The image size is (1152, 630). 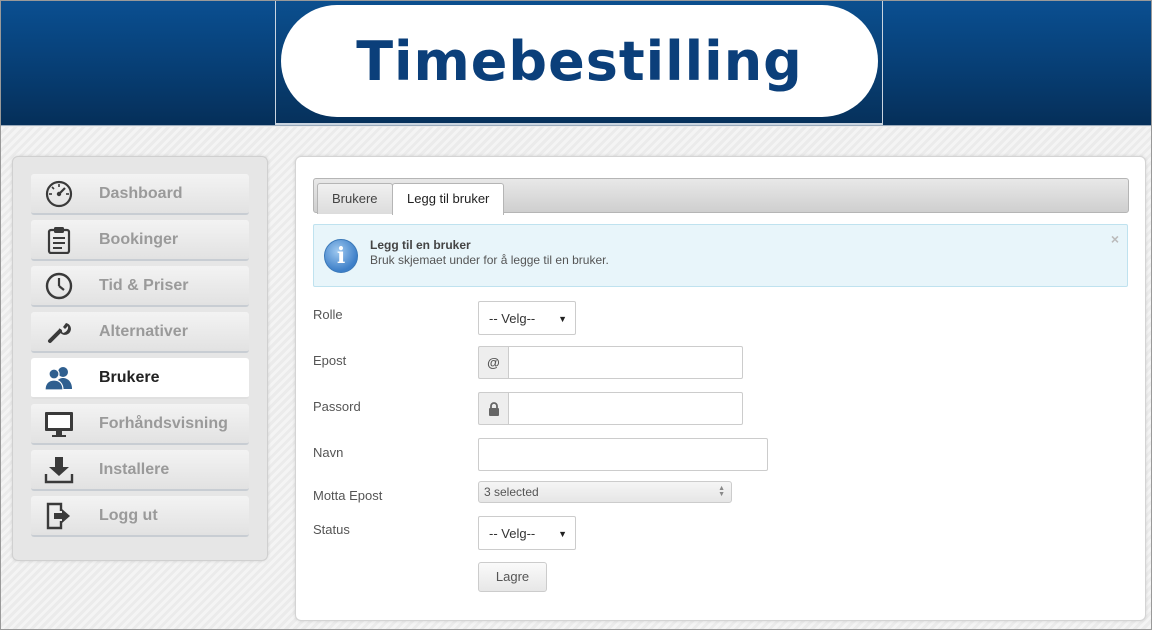 I want to click on lock-icon, so click(x=493, y=408).